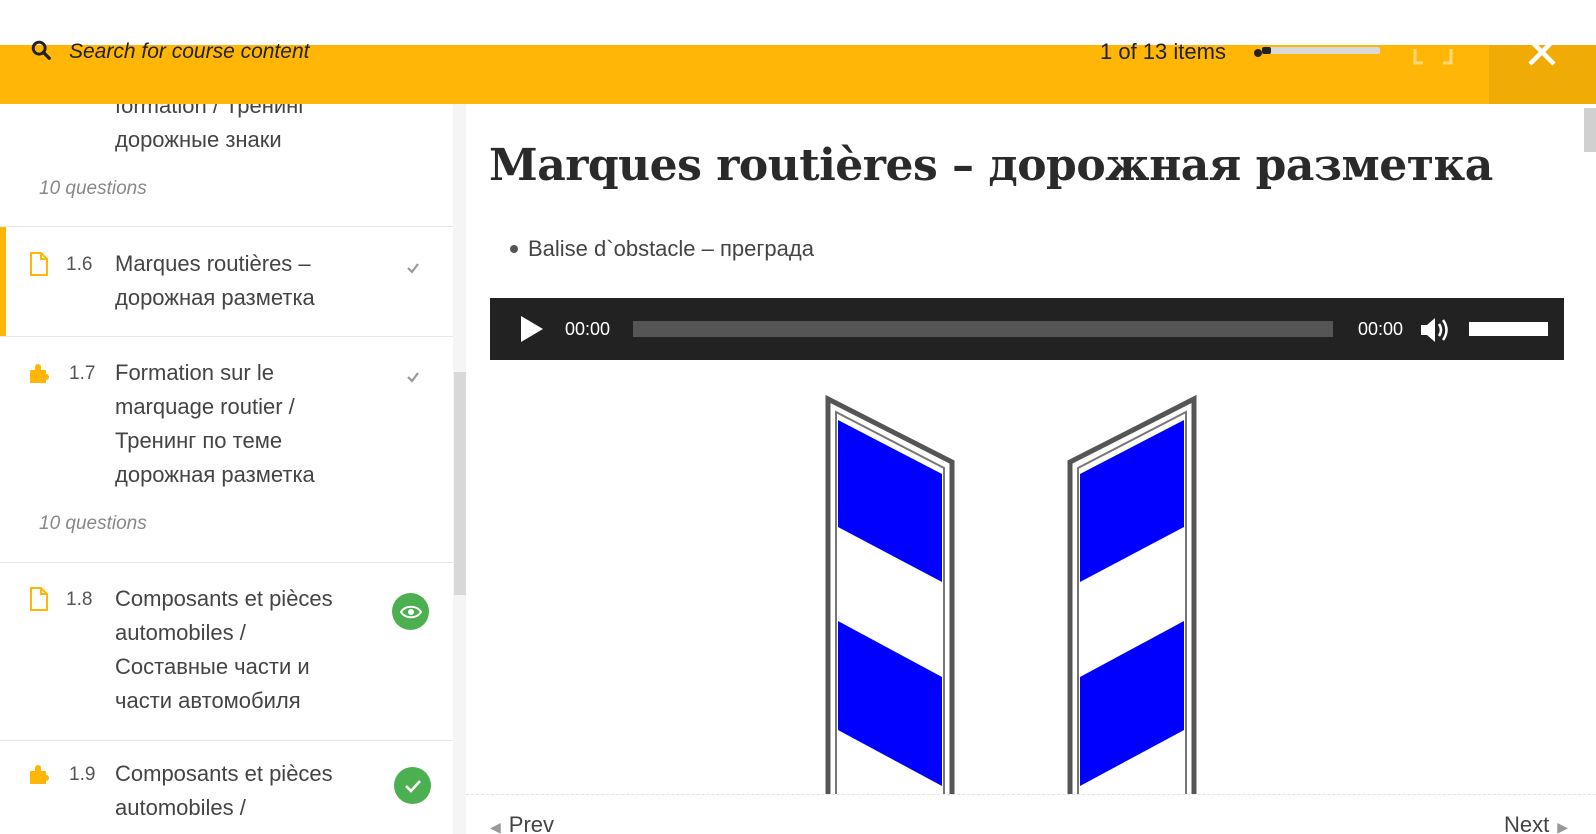  What do you see at coordinates (211, 111) in the screenshot?
I see `curriculum-item-title-line: formation / Тренинг` at bounding box center [211, 111].